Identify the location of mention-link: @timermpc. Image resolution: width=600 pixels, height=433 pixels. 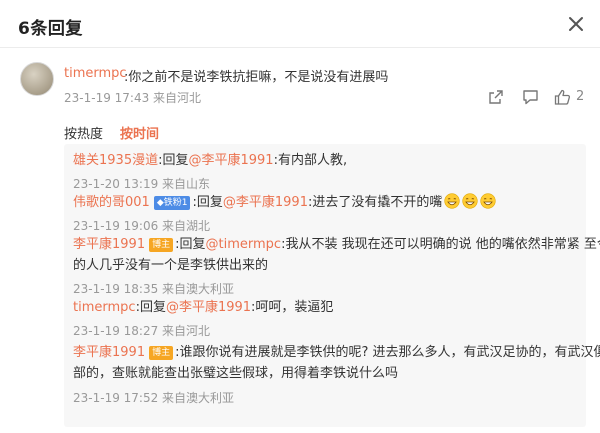
(244, 244).